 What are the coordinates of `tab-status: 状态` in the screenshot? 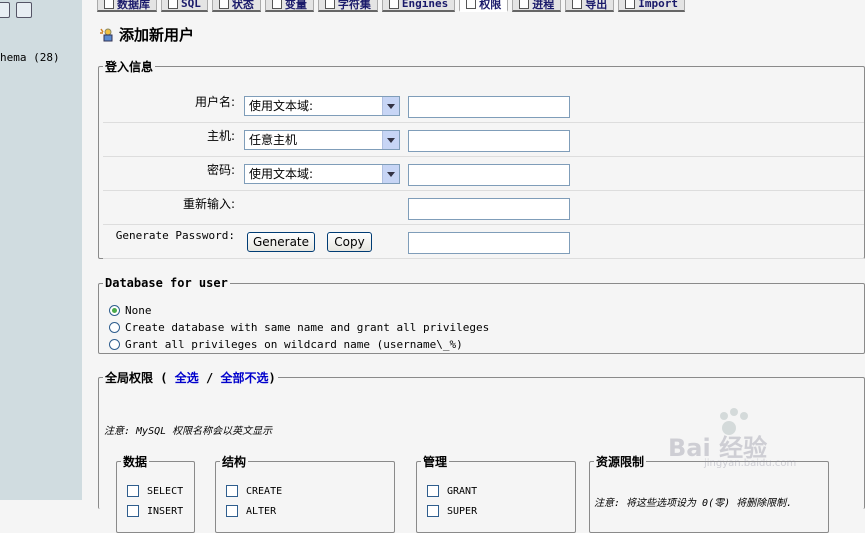 It's located at (236, 6).